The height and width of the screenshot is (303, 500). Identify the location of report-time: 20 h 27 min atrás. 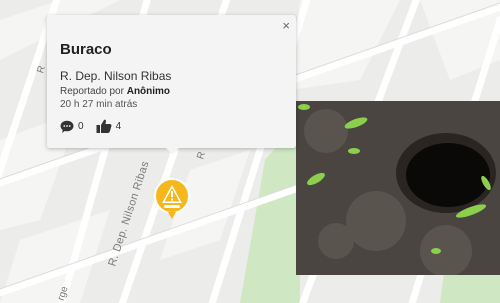
(99, 104).